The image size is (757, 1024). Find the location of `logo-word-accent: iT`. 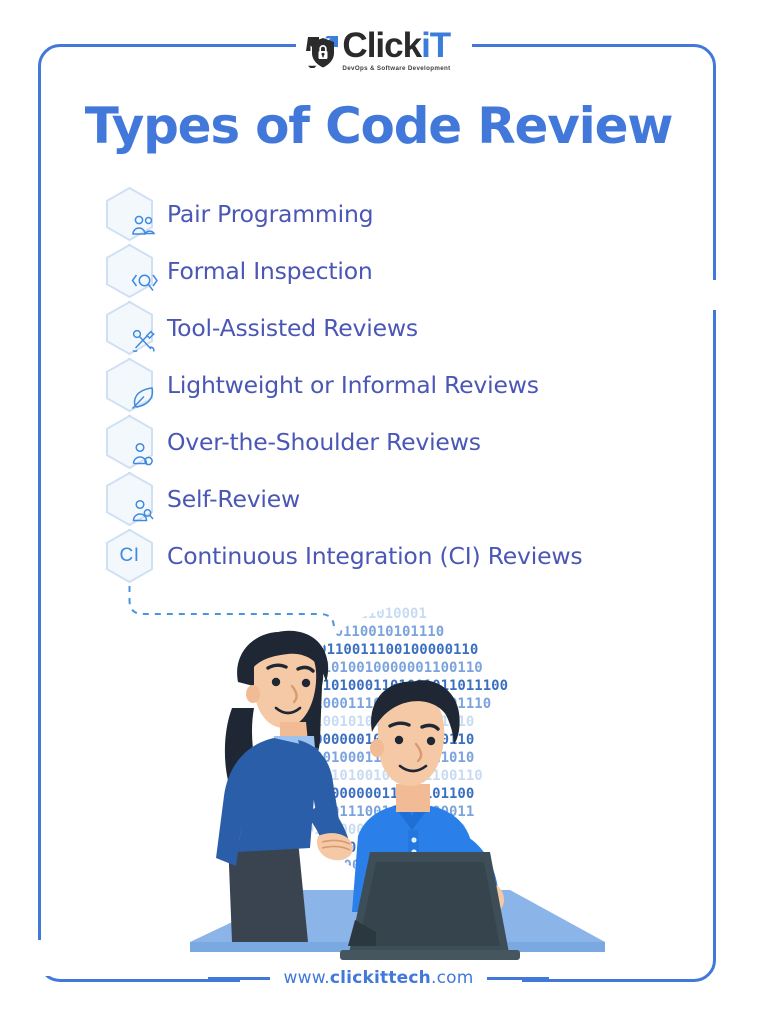

logo-word-accent: iT is located at coordinates (436, 45).